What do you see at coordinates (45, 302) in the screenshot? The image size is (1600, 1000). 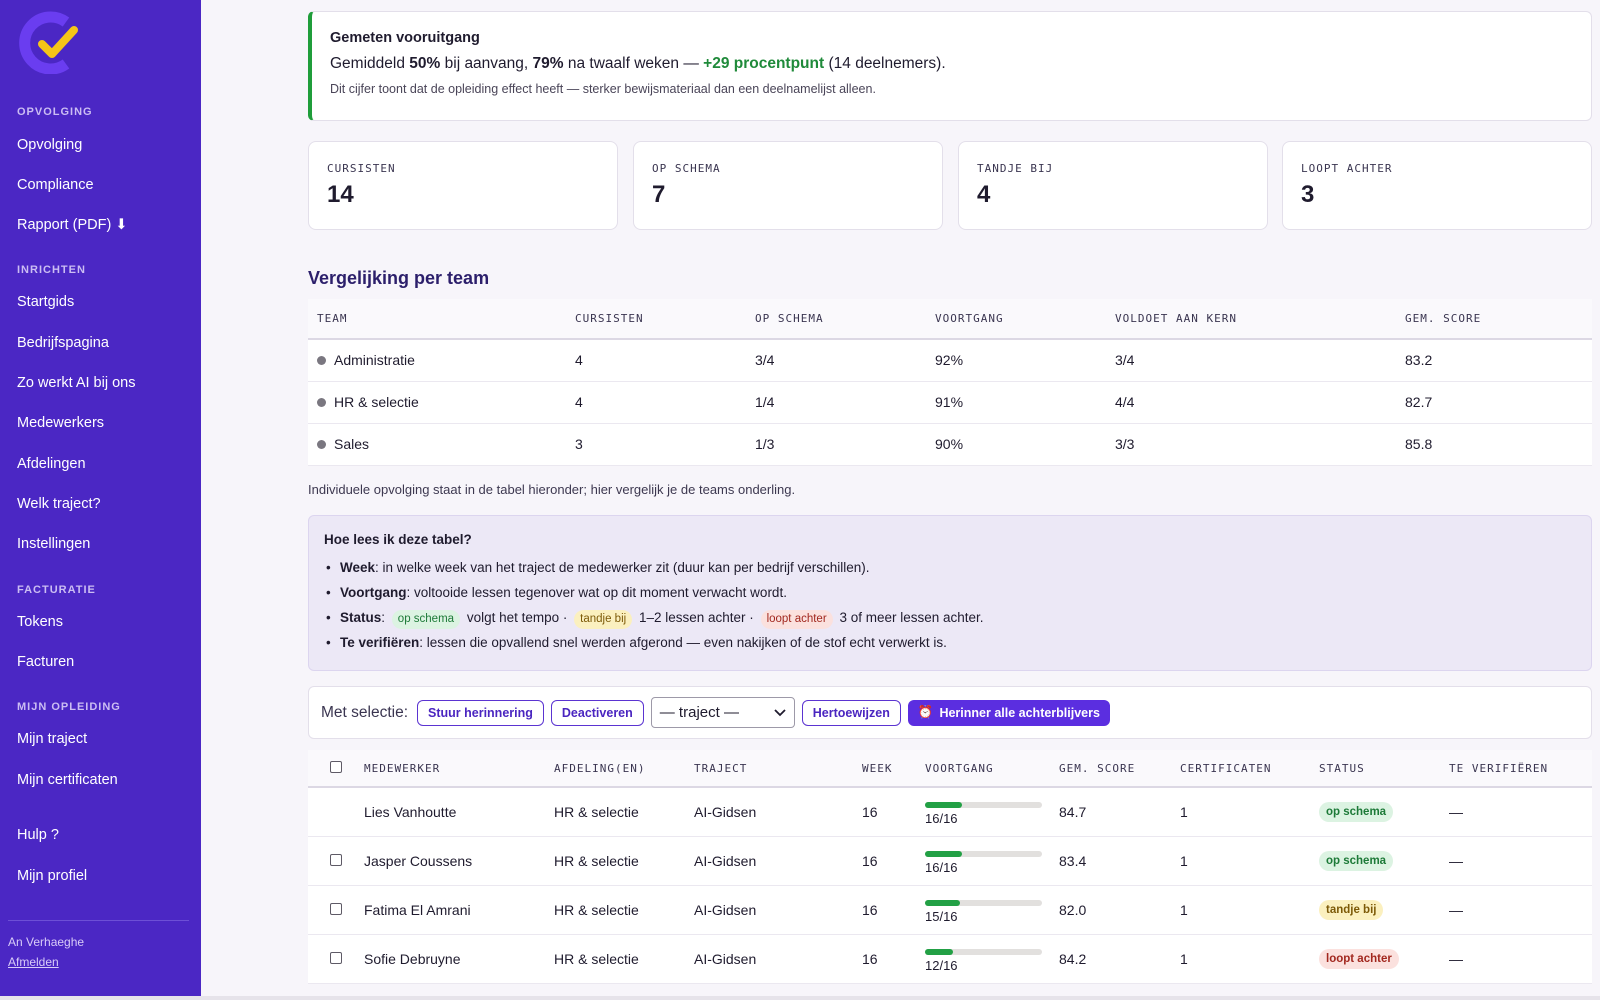 I see `sidebar-item-startgids: Startgids` at bounding box center [45, 302].